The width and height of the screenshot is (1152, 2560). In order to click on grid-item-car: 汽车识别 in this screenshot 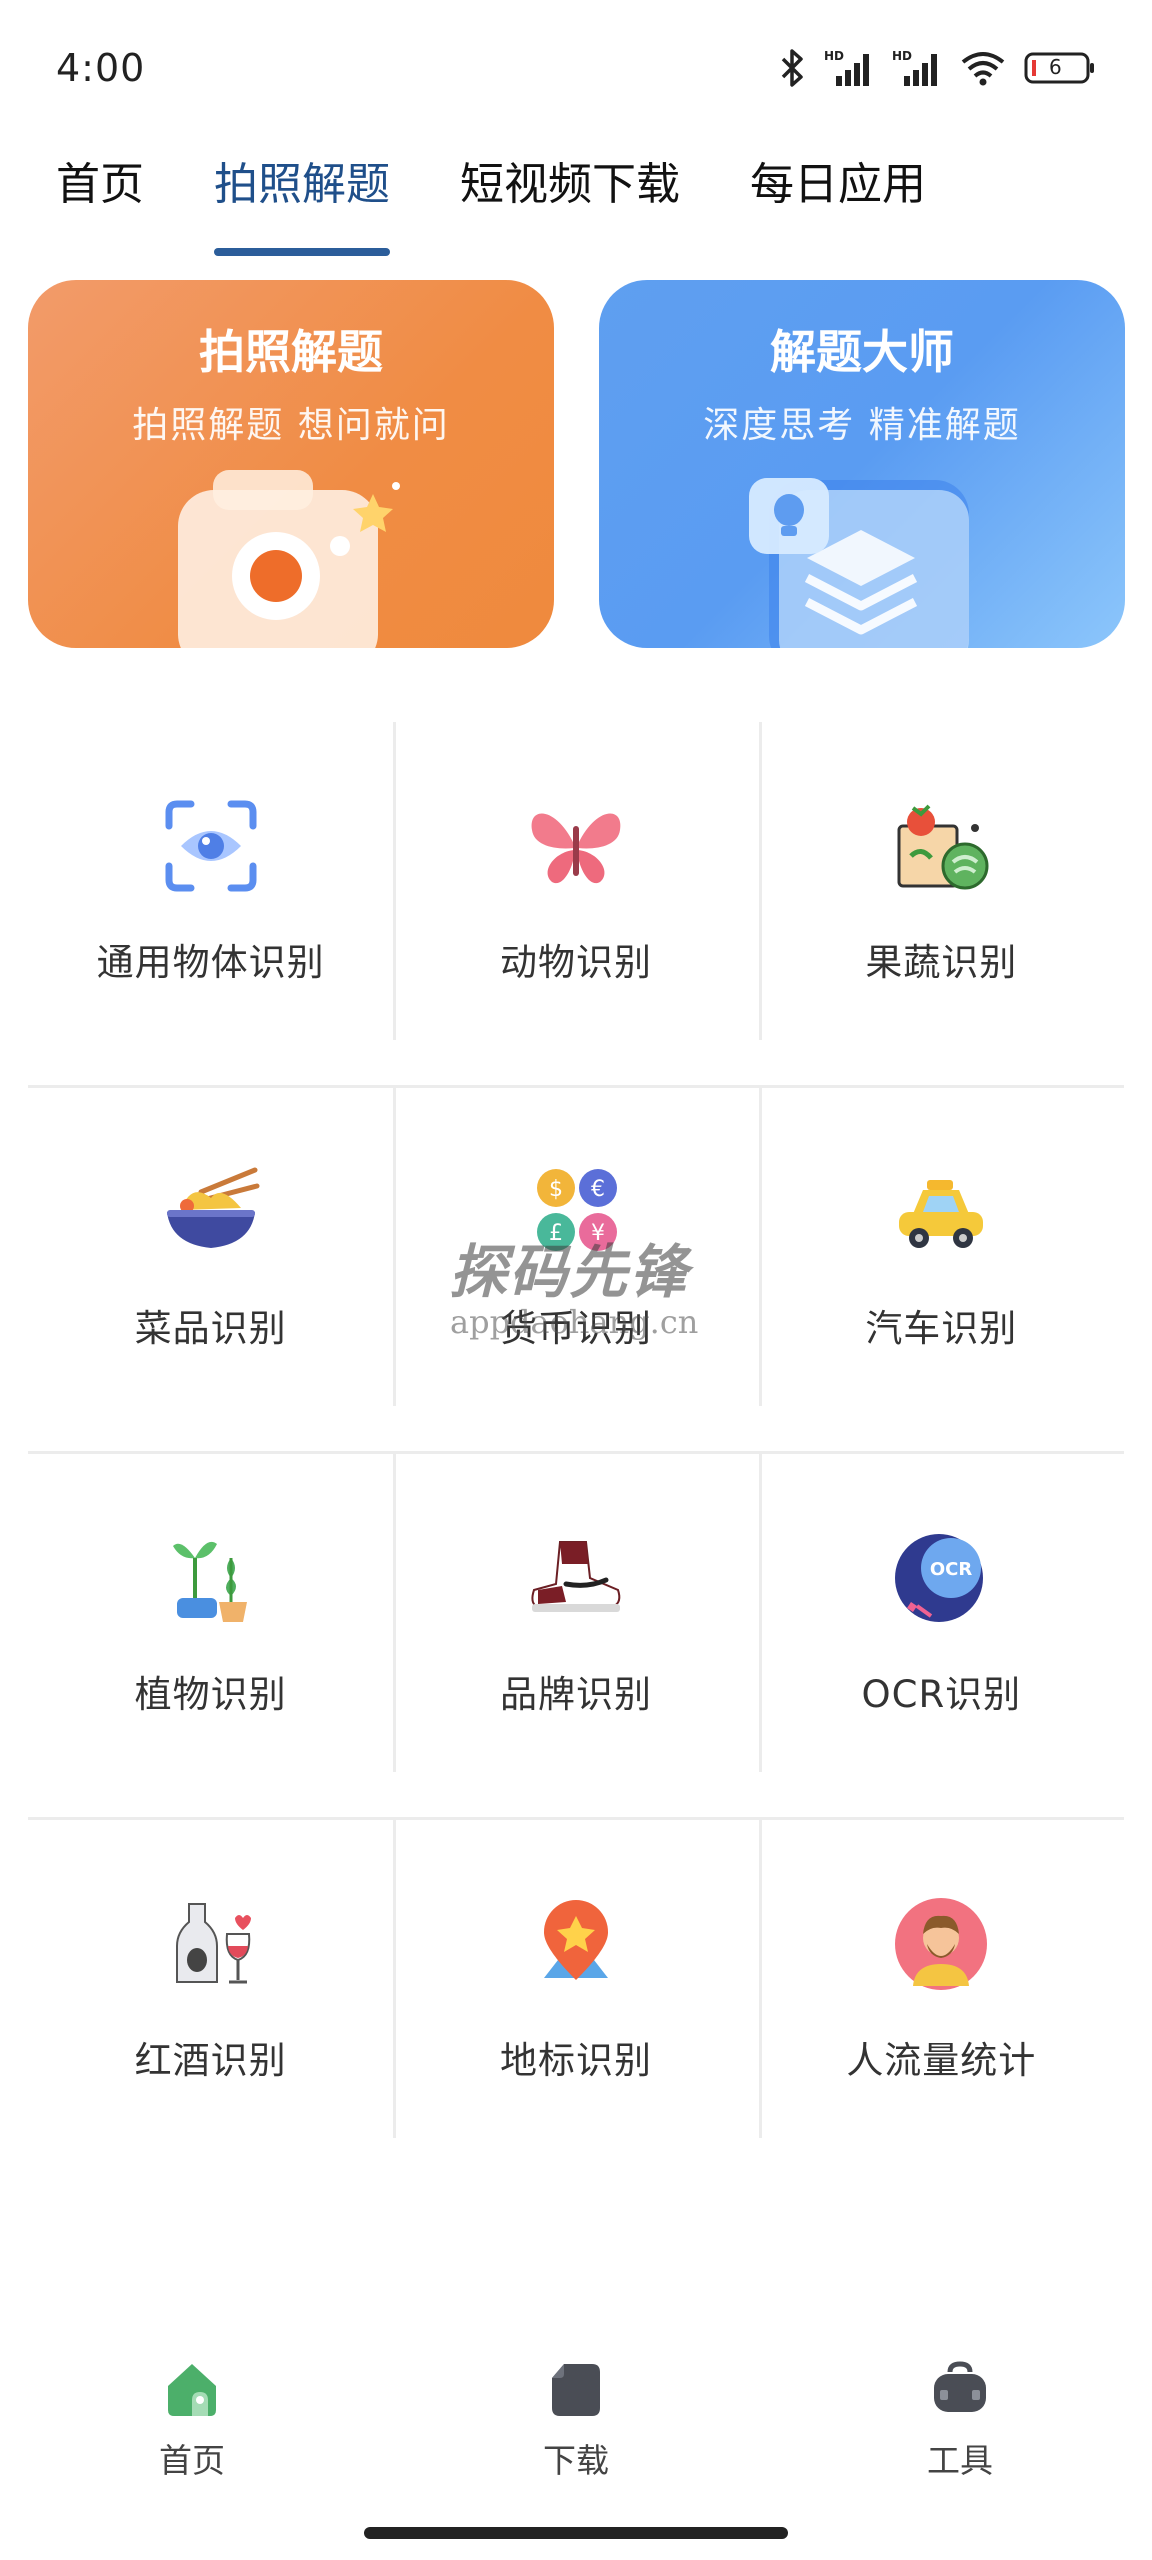, I will do `click(941, 1247)`.